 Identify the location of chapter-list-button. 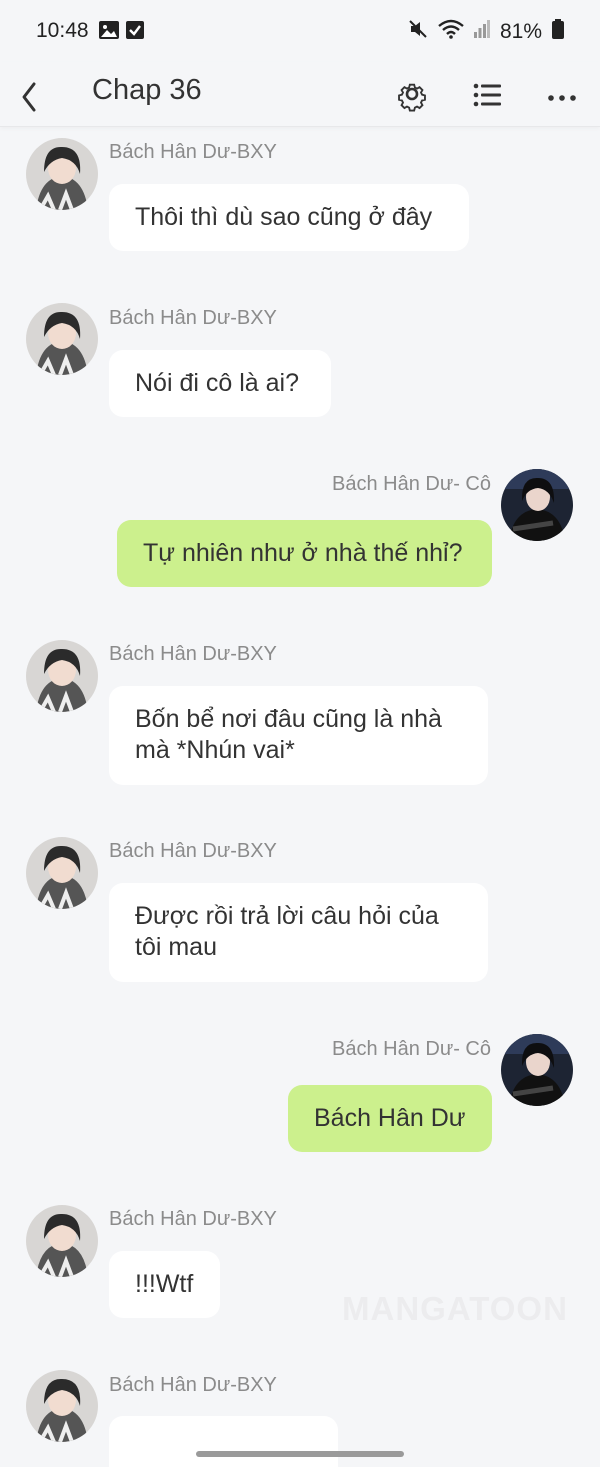
(487, 94).